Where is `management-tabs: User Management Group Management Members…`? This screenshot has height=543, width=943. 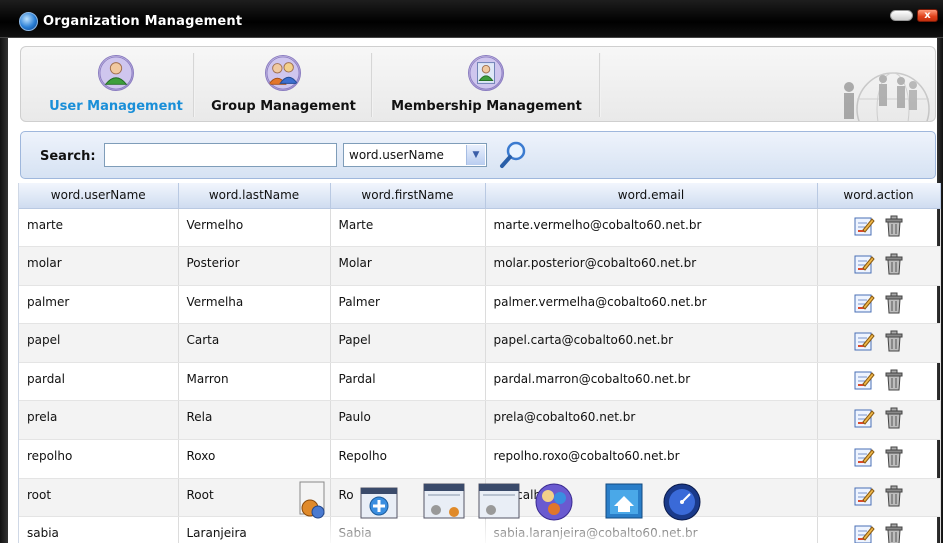 management-tabs: User Management Group Management Members… is located at coordinates (478, 84).